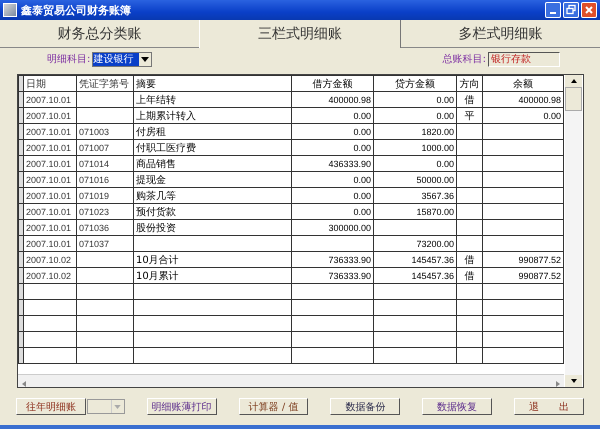 Image resolution: width=600 pixels, height=429 pixels. What do you see at coordinates (213, 228) in the screenshot?
I see `table-cell: 股份投资` at bounding box center [213, 228].